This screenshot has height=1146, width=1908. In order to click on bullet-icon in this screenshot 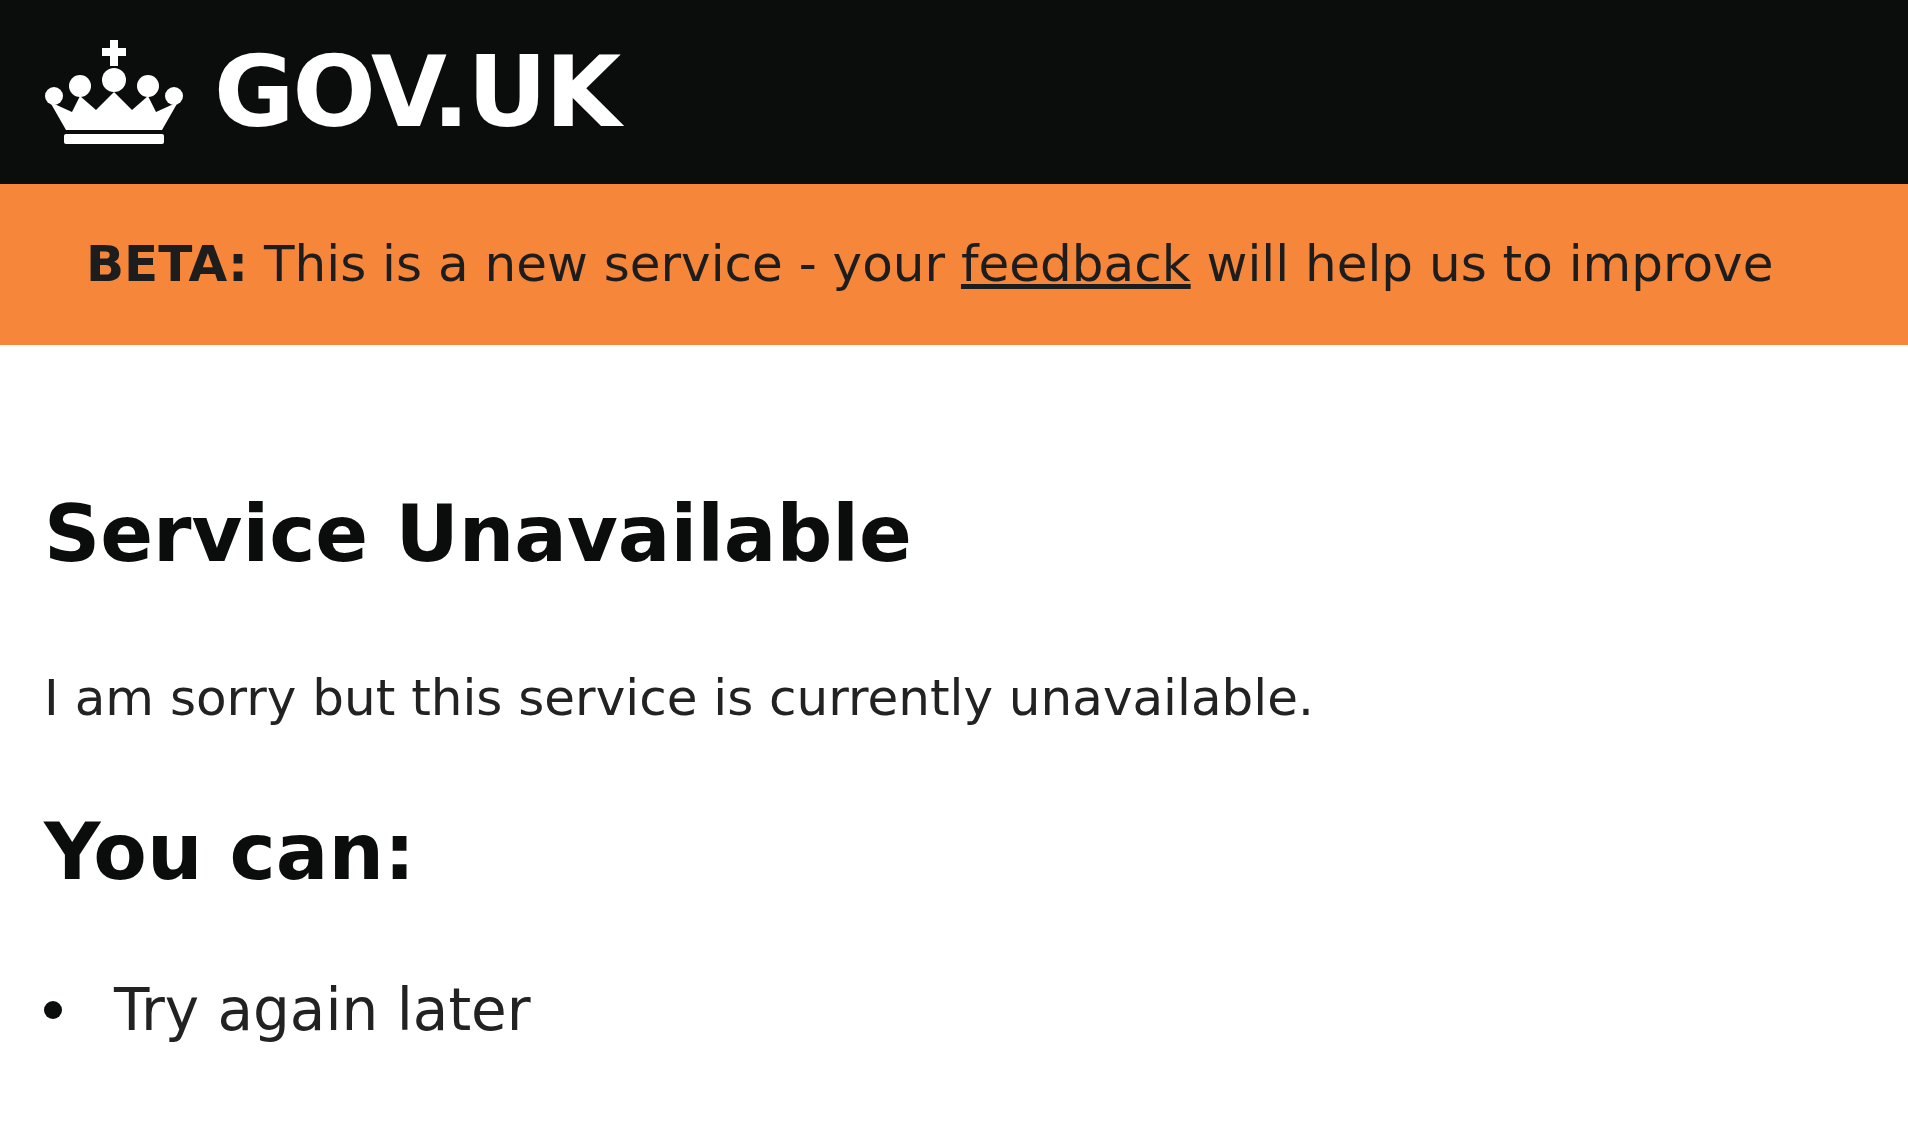, I will do `click(53, 1010)`.